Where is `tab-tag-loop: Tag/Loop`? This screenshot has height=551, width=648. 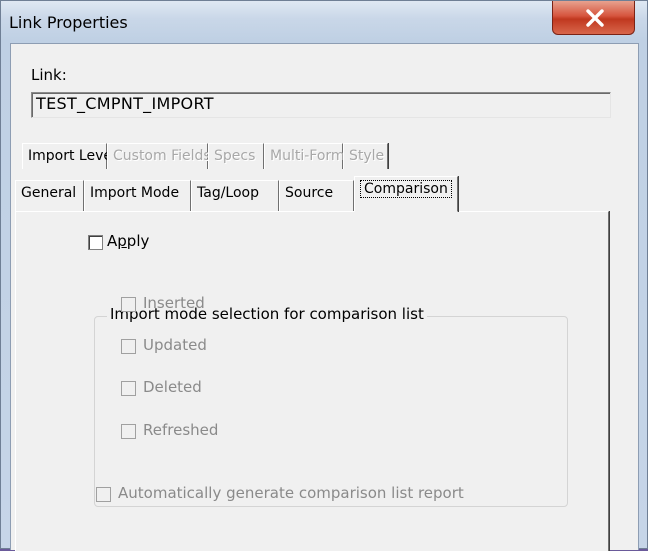
tab-tag-loop: Tag/Loop is located at coordinates (235, 195).